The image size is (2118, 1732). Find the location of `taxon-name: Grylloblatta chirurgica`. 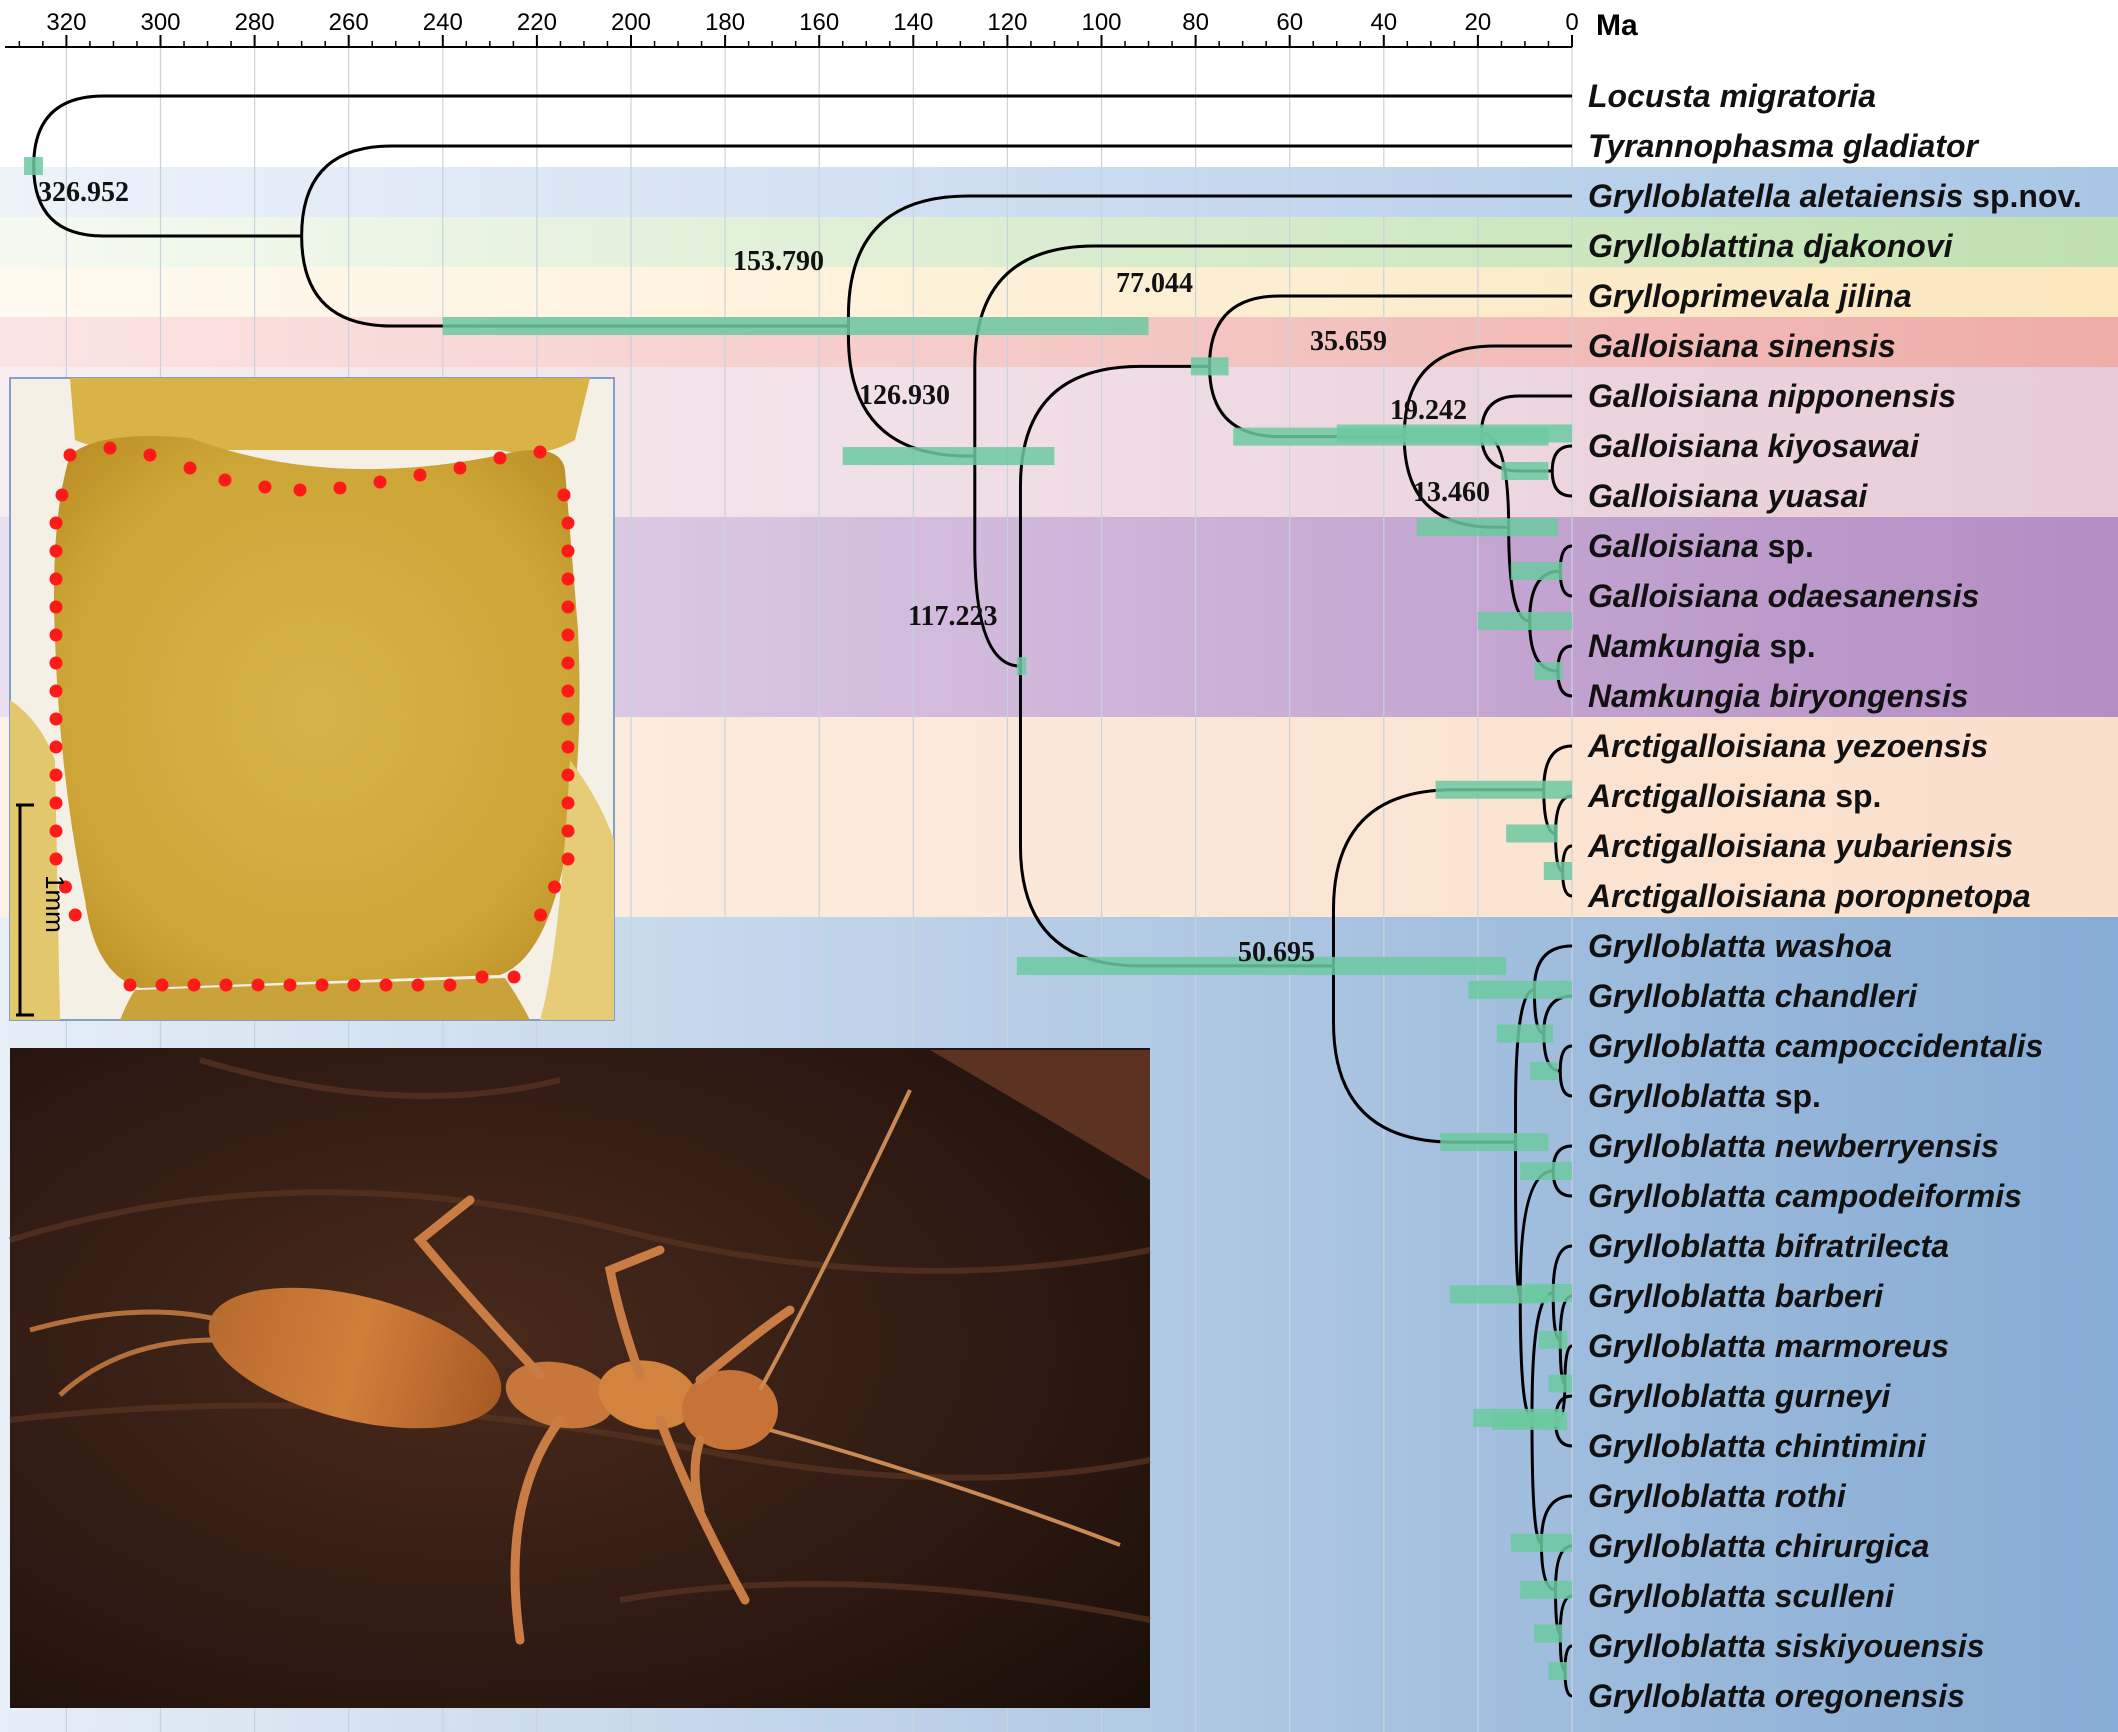

taxon-name: Grylloblatta chirurgica is located at coordinates (1758, 1546).